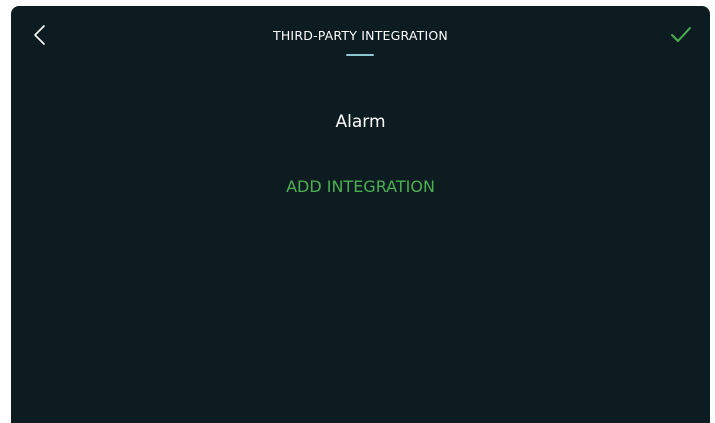 This screenshot has height=423, width=715. I want to click on title-underline, so click(360, 55).